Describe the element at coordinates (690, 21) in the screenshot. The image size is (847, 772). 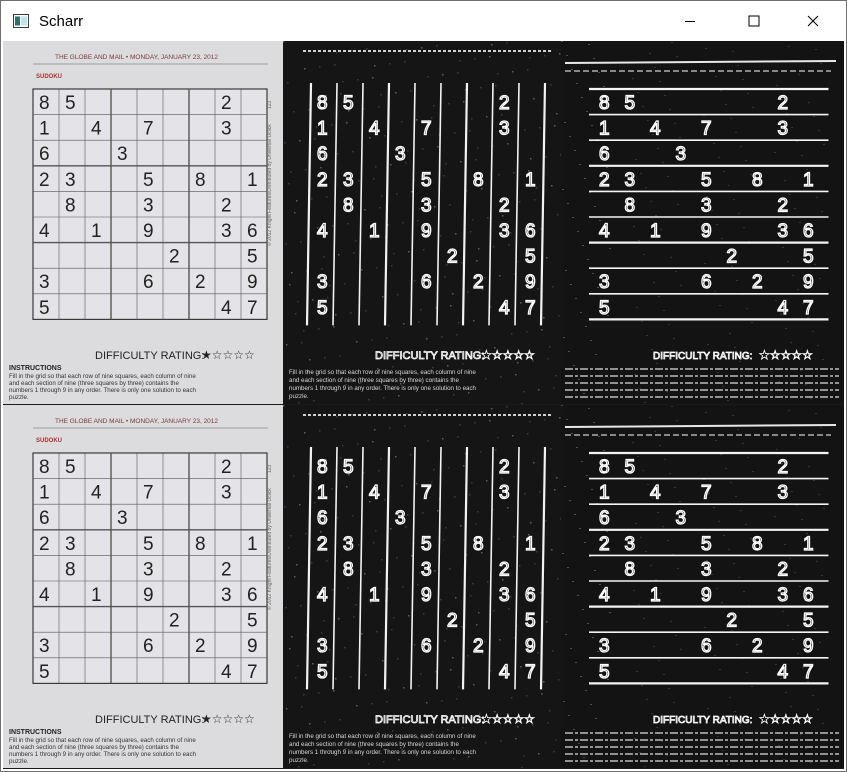
I see `minimize-button` at that location.